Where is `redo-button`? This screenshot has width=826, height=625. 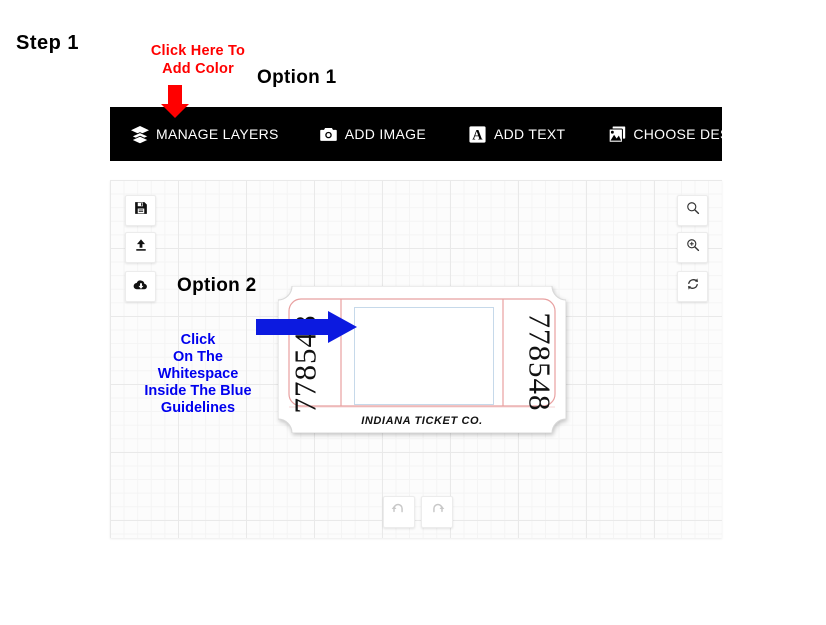
redo-button is located at coordinates (437, 512).